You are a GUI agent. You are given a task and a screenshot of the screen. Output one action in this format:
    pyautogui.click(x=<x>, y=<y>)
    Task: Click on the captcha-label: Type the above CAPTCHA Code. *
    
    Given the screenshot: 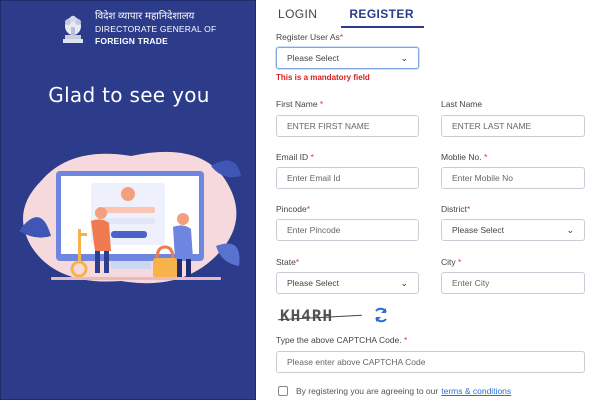 What is the action you would take?
    pyautogui.click(x=341, y=340)
    